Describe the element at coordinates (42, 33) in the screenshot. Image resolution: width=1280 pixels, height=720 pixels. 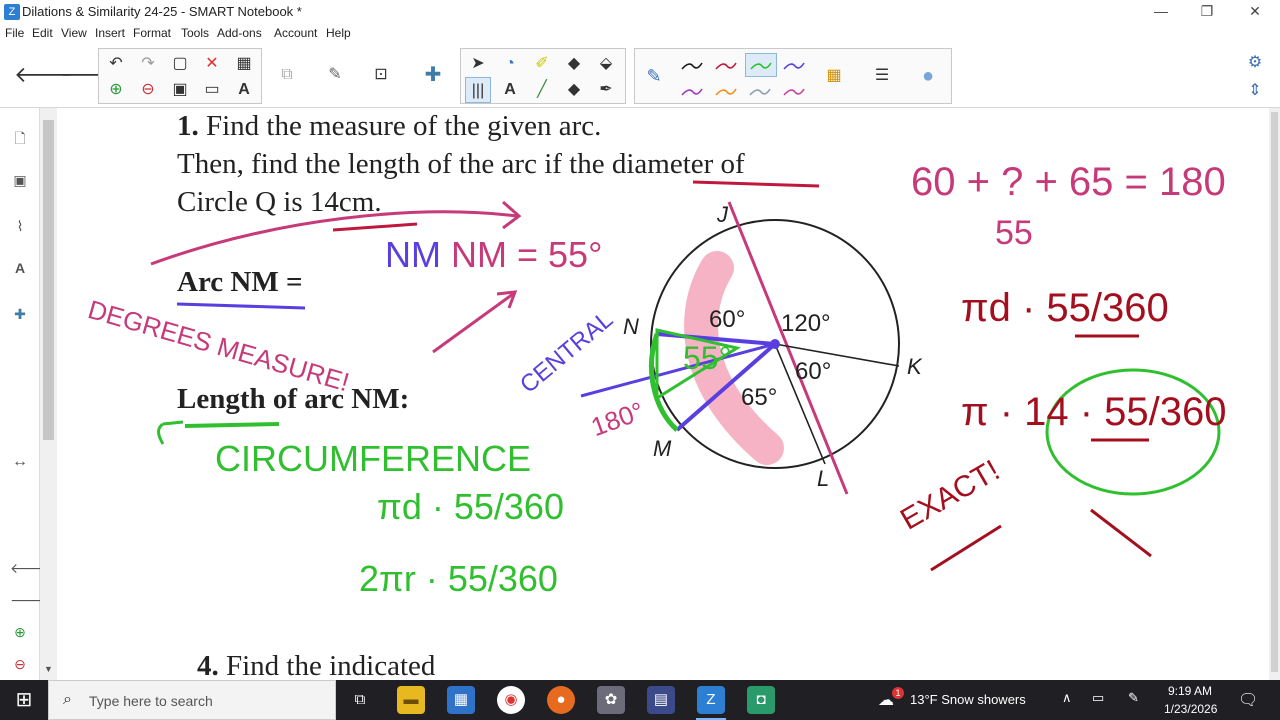
I see `menu-edit: Edit` at that location.